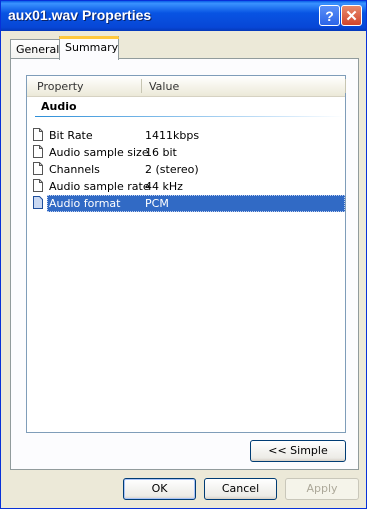 The image size is (367, 509). Describe the element at coordinates (80, 15) in the screenshot. I see `window-title: aux01.wav Properties` at that location.